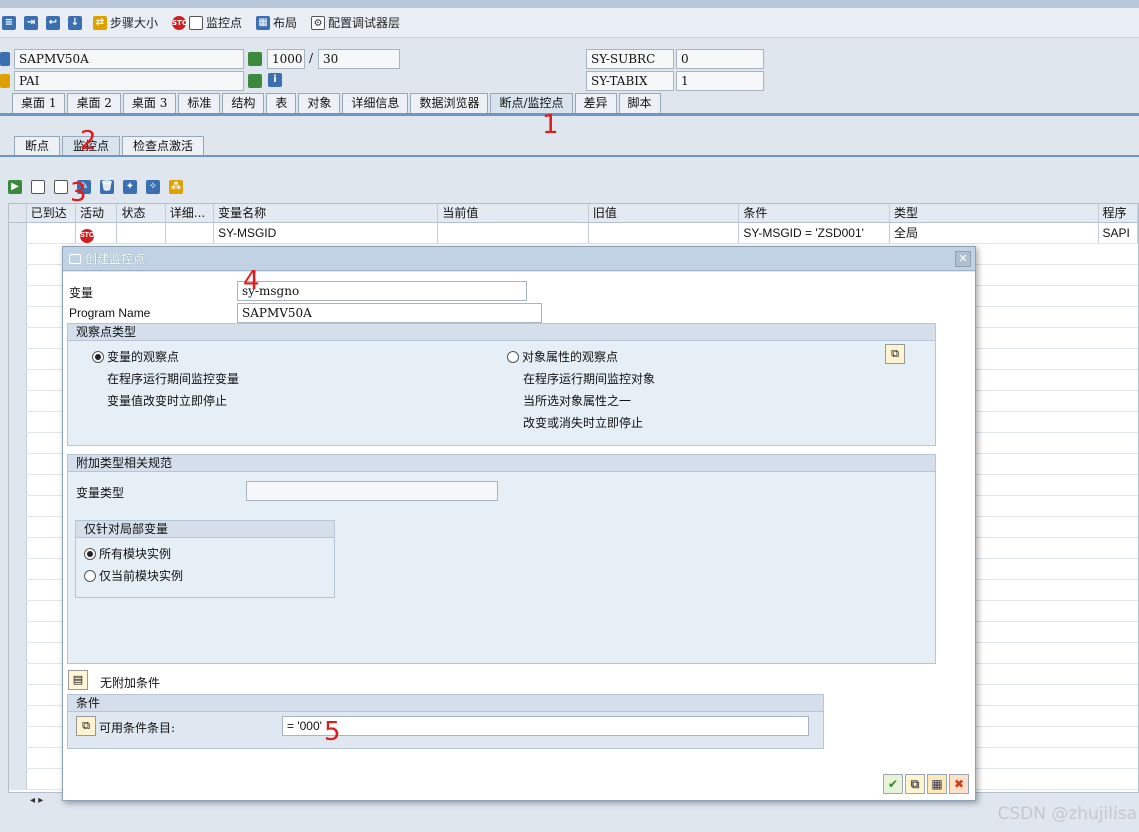  What do you see at coordinates (513, 213) in the screenshot?
I see `col-current: 当前值` at bounding box center [513, 213].